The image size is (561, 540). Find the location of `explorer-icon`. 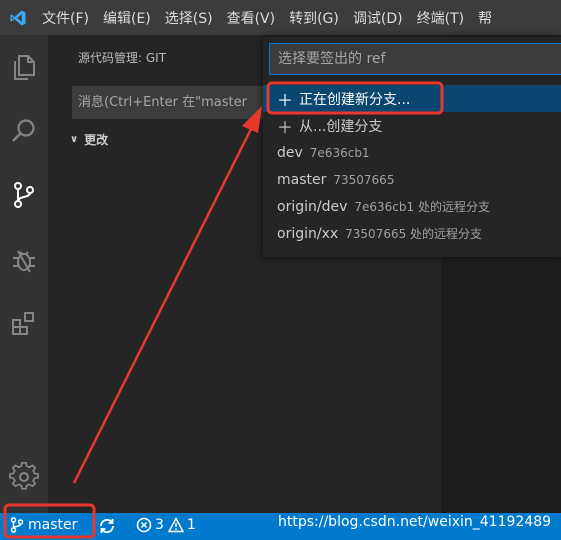

explorer-icon is located at coordinates (24, 67).